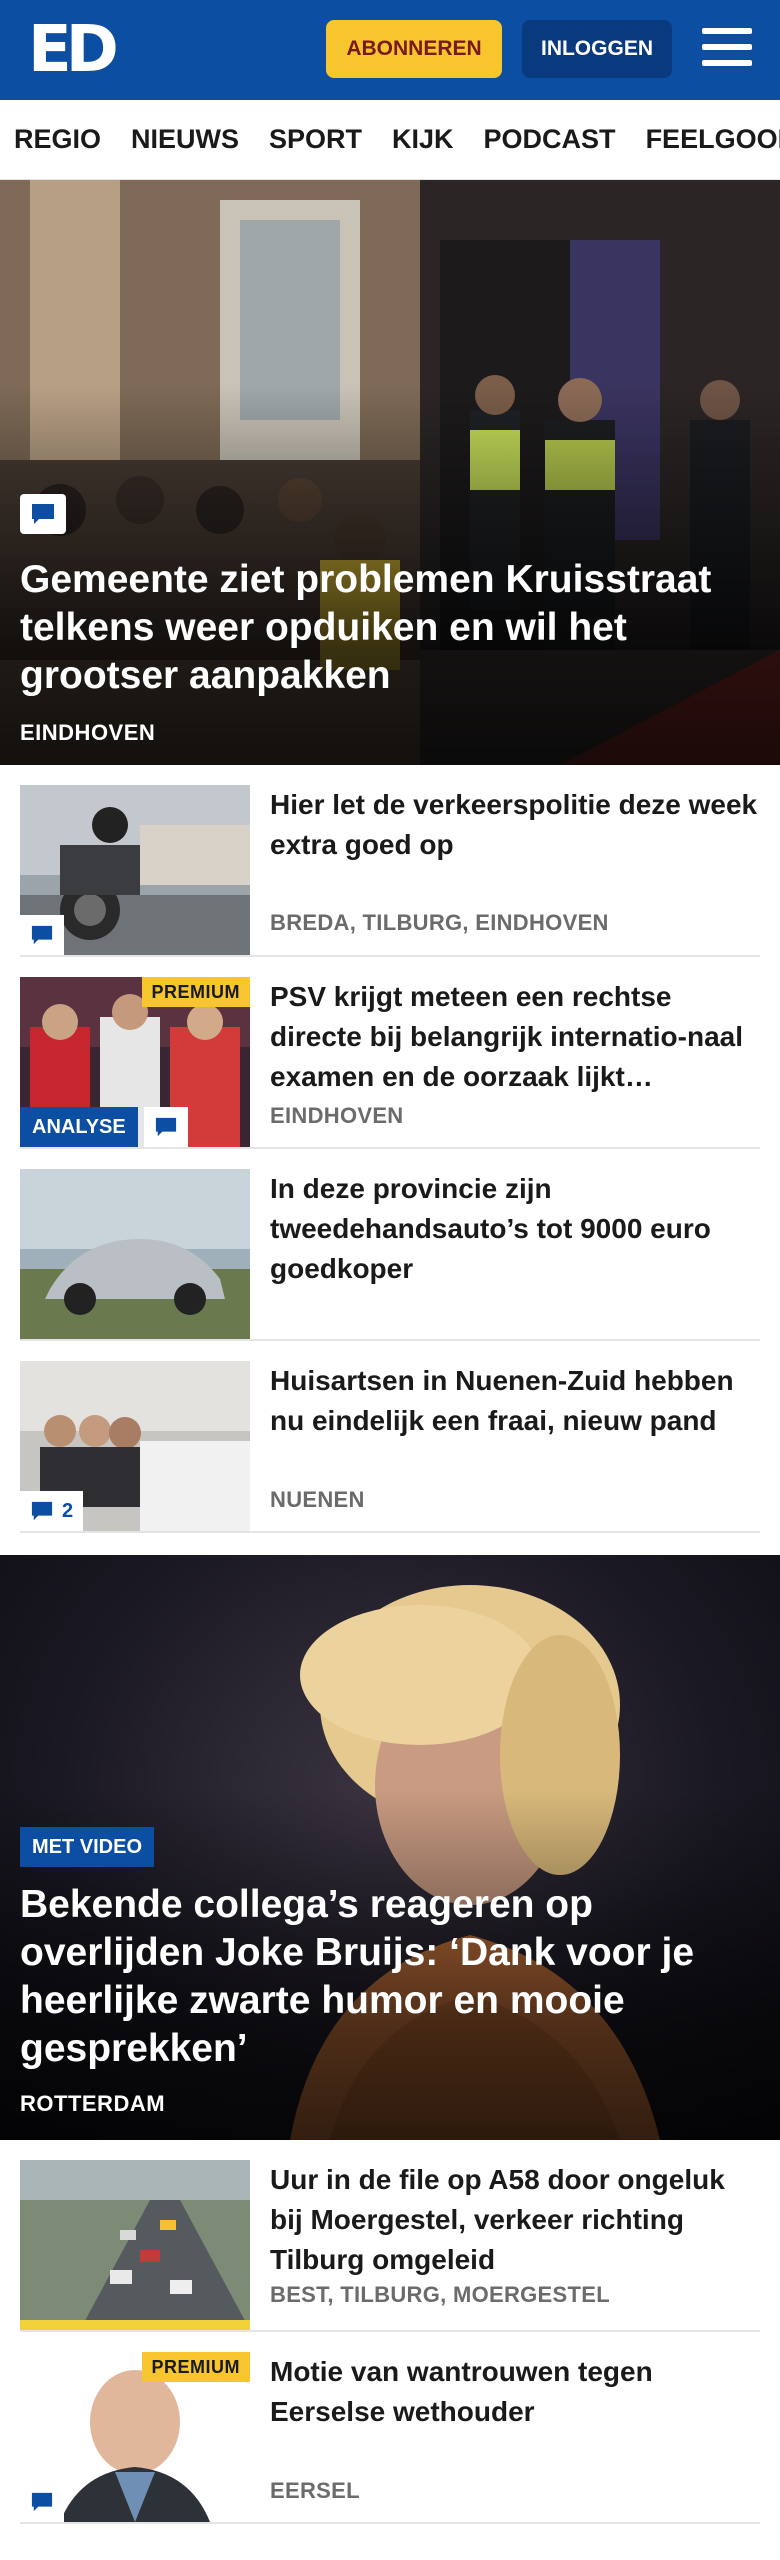 The height and width of the screenshot is (2560, 780). What do you see at coordinates (315, 2490) in the screenshot?
I see `article-location: EERSEL` at bounding box center [315, 2490].